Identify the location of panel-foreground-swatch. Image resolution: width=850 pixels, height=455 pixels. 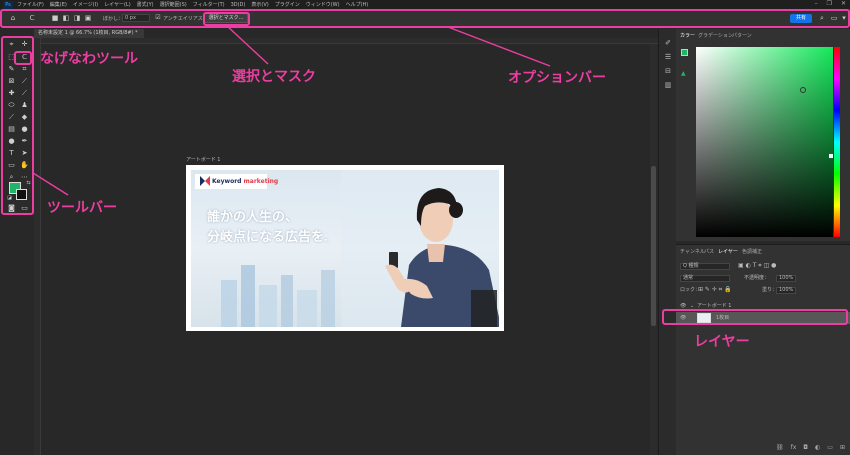
(684, 52).